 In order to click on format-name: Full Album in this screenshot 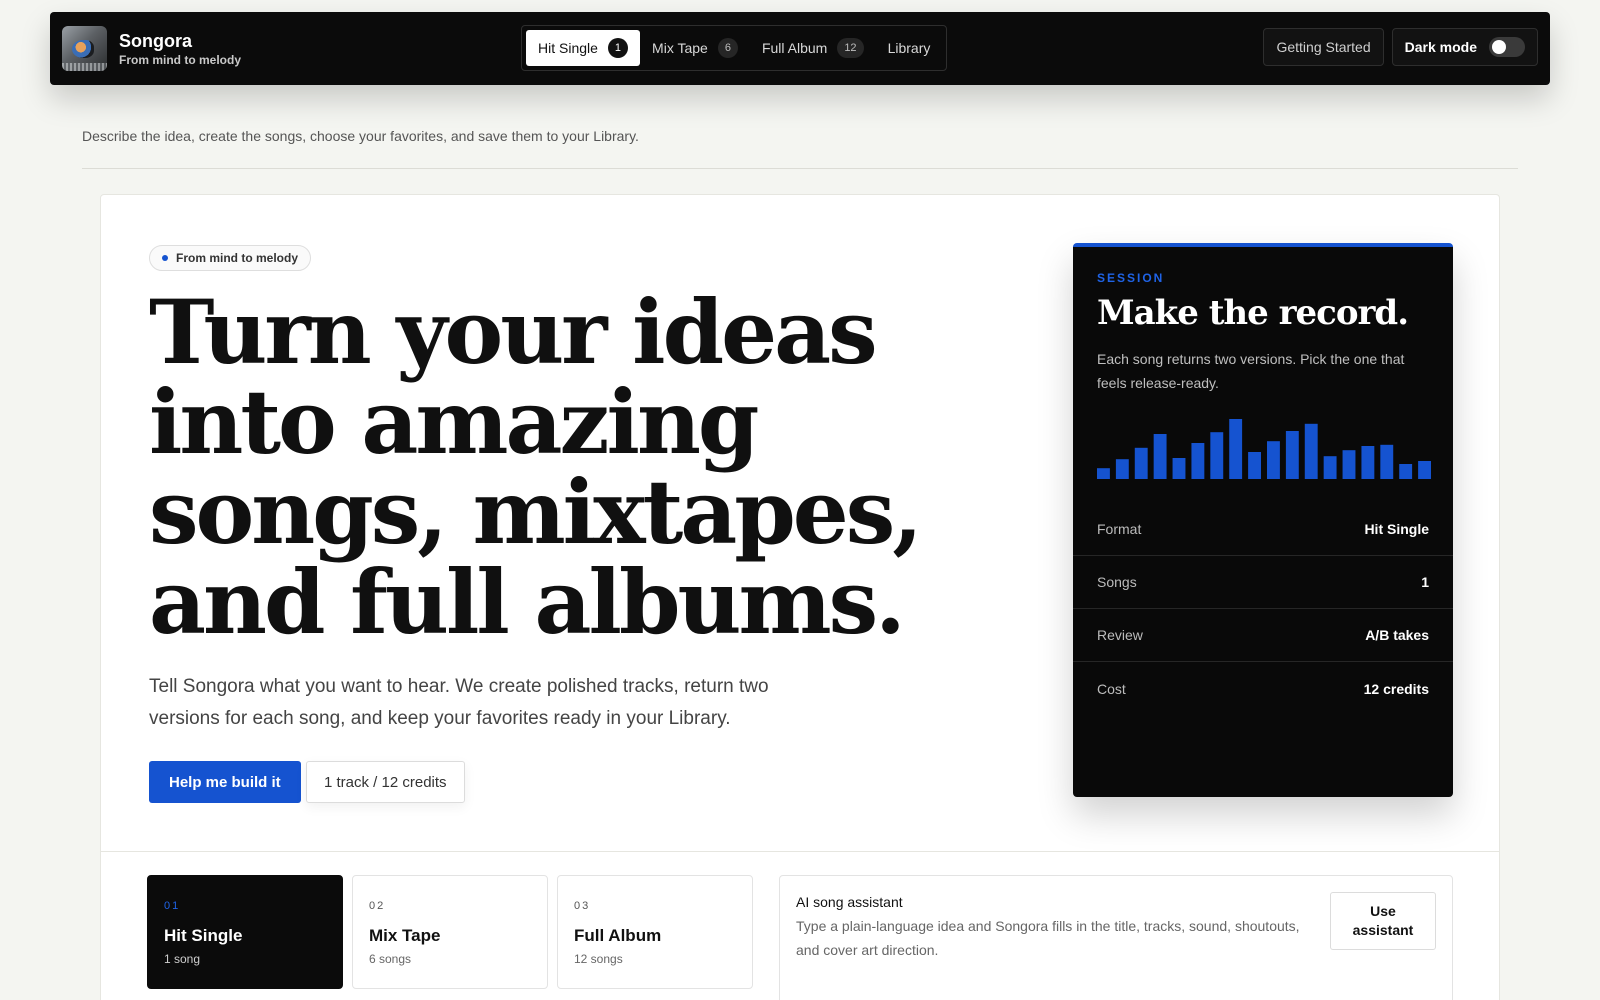, I will do `click(618, 935)`.